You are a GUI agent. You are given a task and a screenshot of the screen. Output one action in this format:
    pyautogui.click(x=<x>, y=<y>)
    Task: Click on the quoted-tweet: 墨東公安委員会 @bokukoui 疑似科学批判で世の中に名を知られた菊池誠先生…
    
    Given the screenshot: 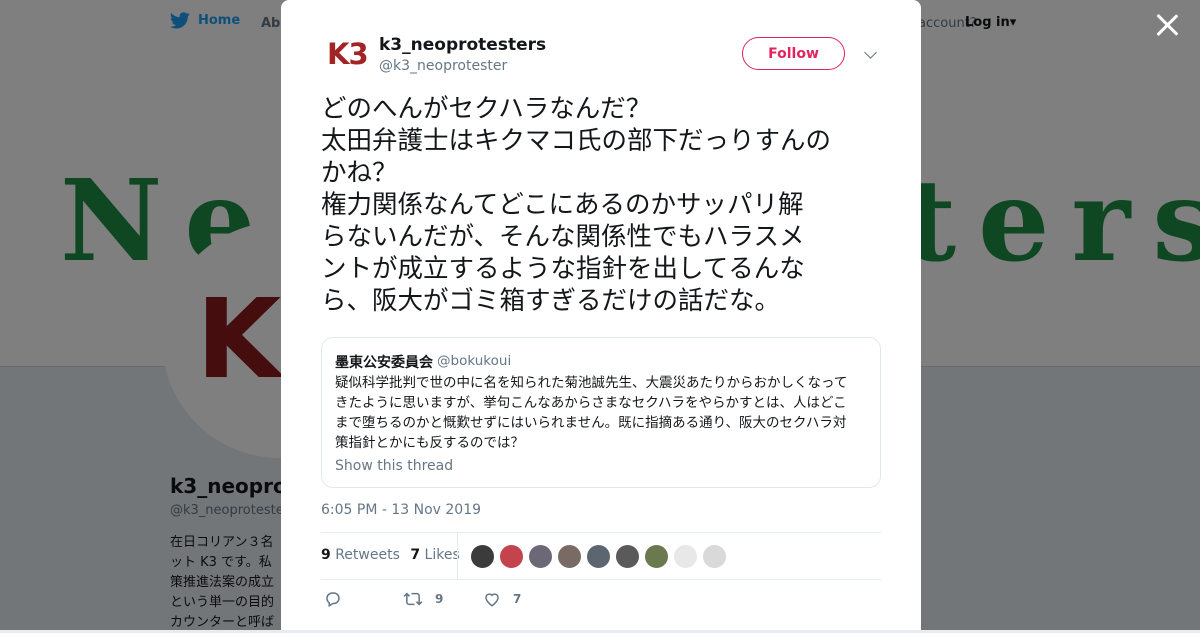 What is the action you would take?
    pyautogui.click(x=601, y=412)
    